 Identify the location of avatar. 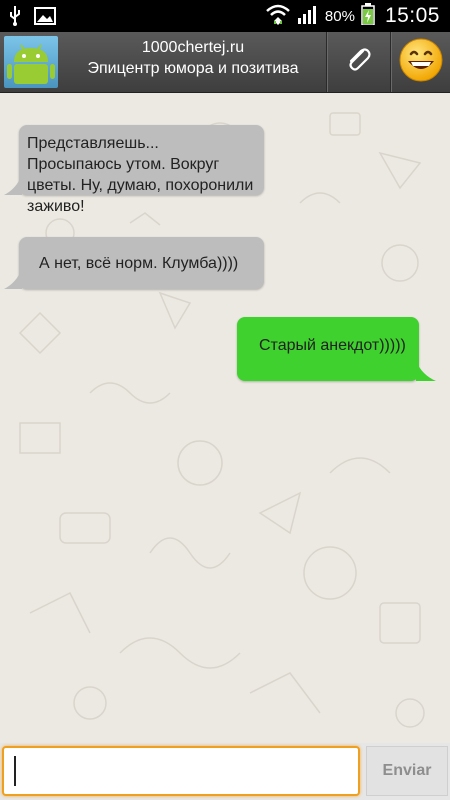
(31, 62).